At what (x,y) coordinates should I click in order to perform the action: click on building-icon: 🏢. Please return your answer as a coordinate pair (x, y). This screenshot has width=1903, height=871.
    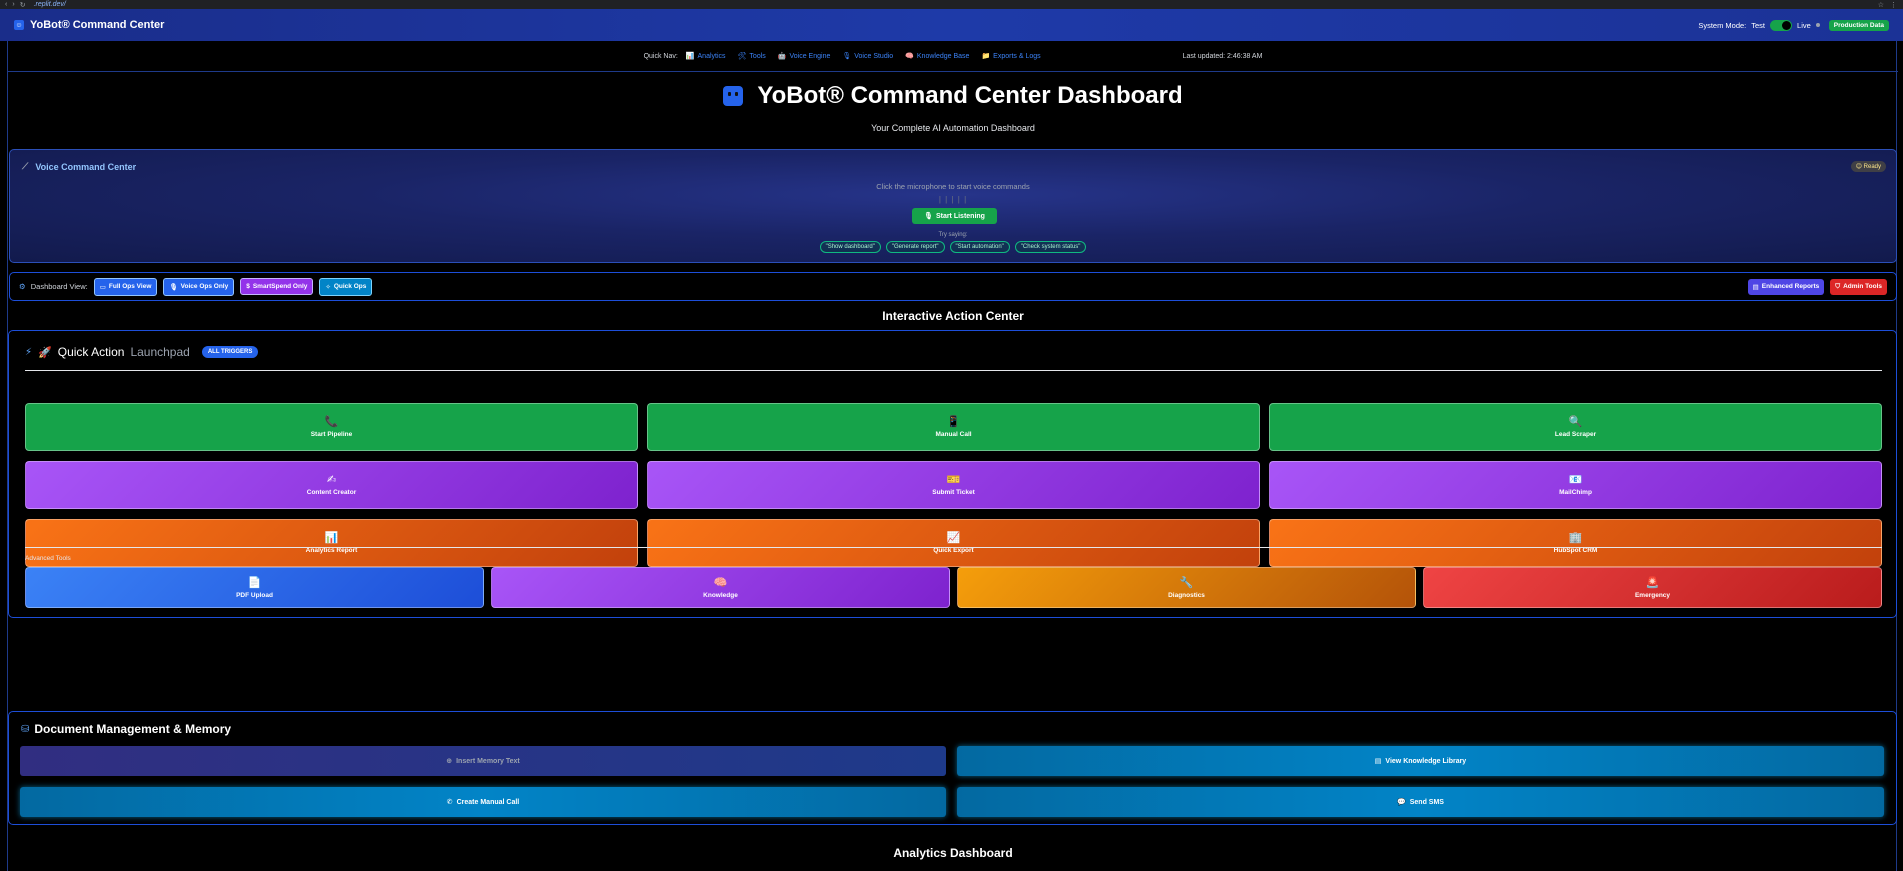
    Looking at the image, I should click on (1575, 538).